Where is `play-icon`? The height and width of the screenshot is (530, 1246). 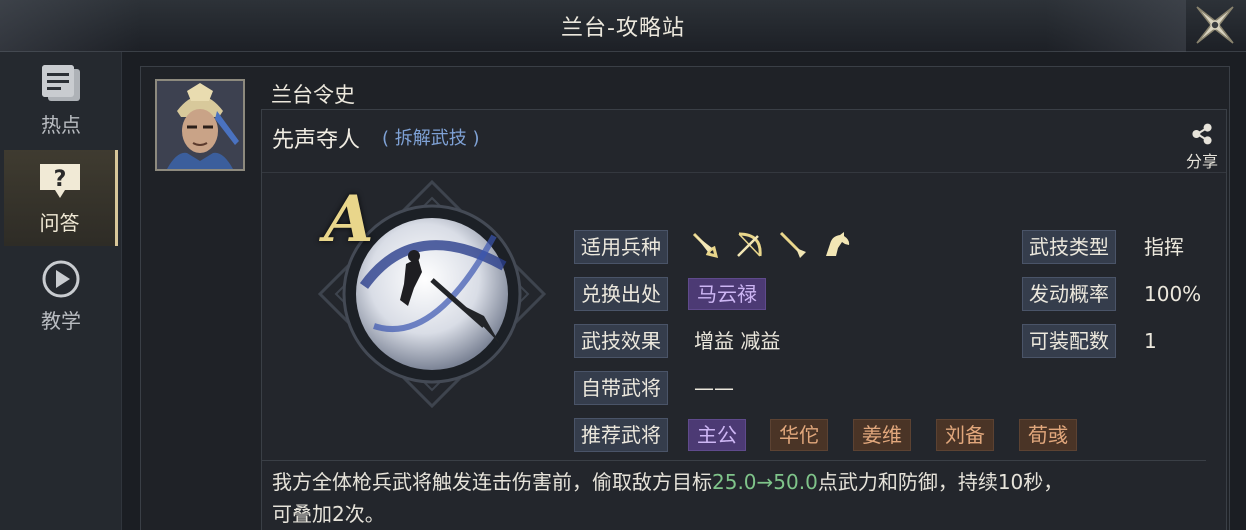
play-icon is located at coordinates (61, 278).